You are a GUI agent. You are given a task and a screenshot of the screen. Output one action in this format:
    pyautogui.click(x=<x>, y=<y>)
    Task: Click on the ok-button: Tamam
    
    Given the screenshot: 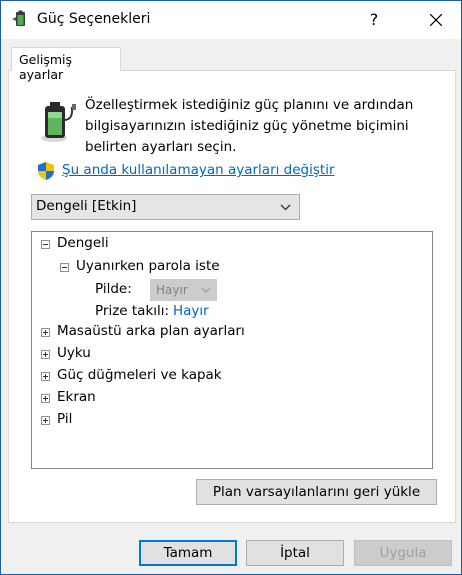 What is the action you would take?
    pyautogui.click(x=188, y=553)
    